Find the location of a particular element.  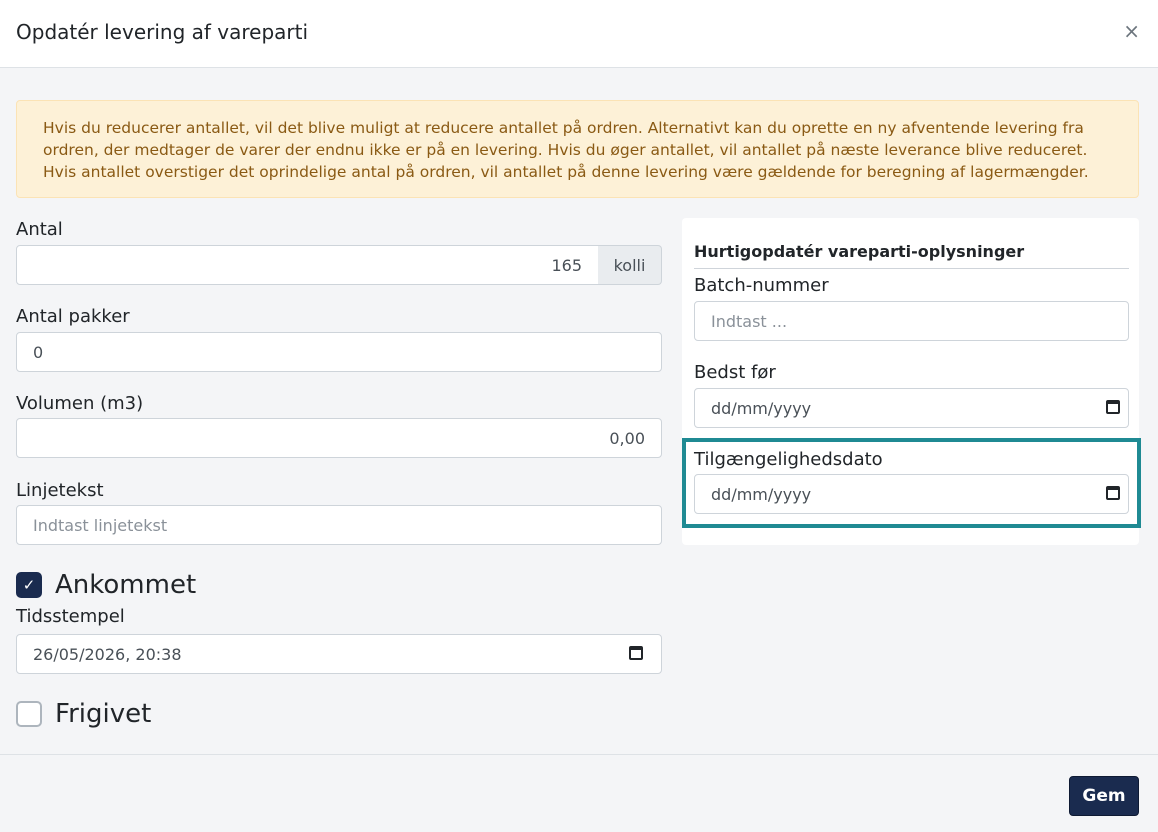

volumen-label: Volumen (m3) is located at coordinates (80, 403).